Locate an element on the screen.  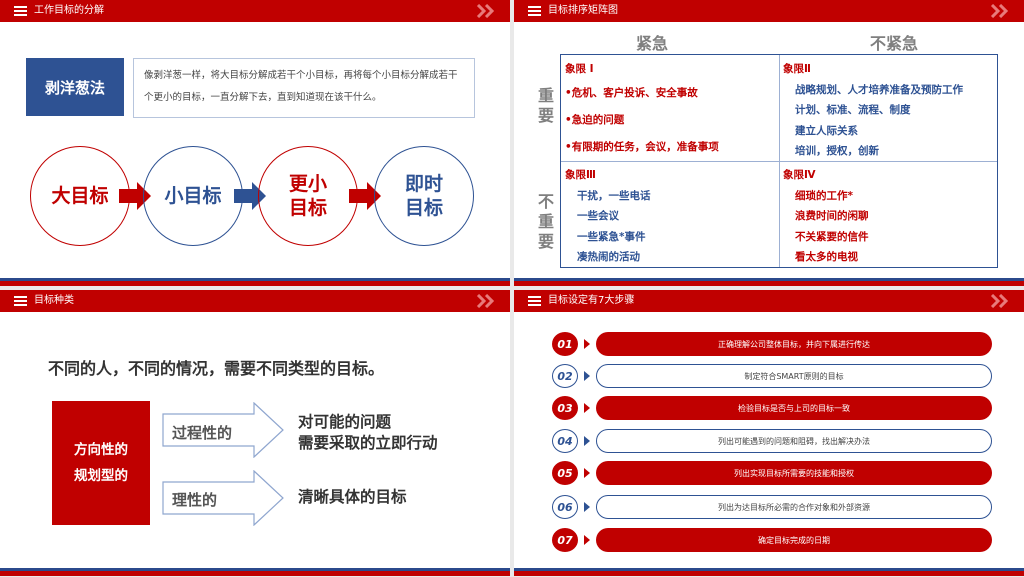
step-number: 04 is located at coordinates (565, 441).